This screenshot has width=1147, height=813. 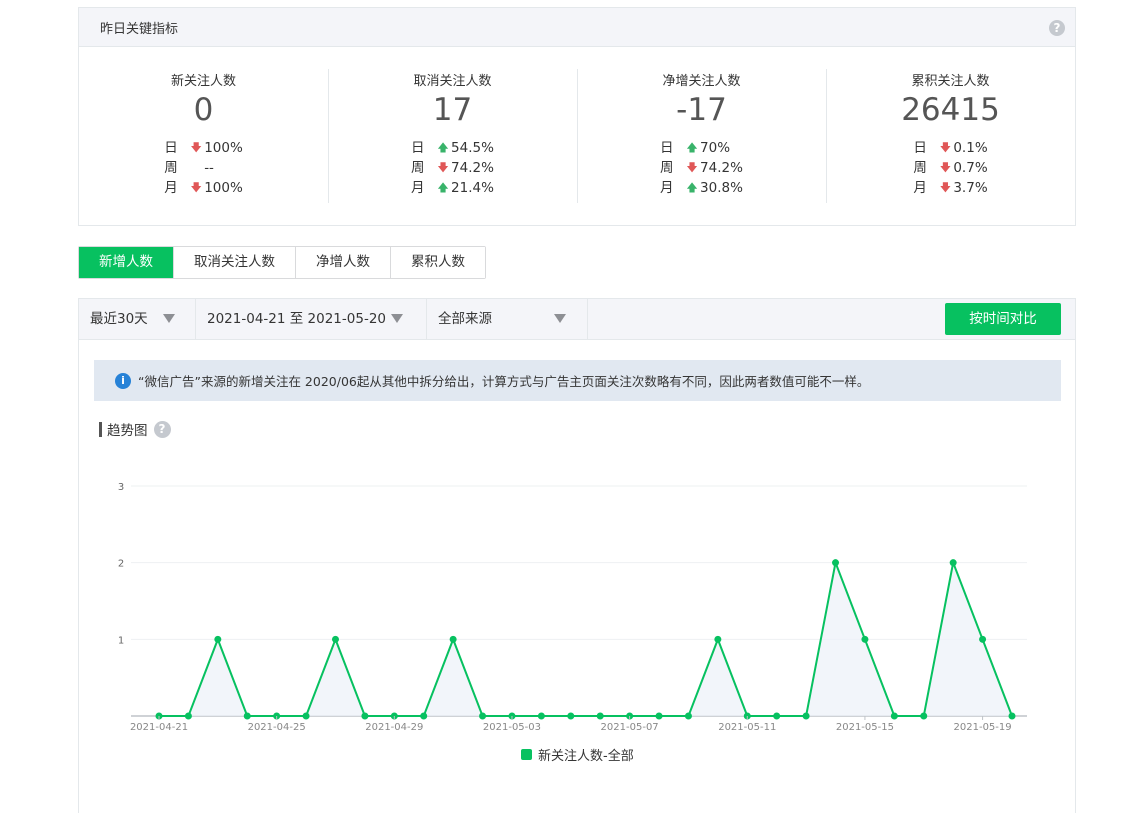 I want to click on tab-net: 净增人数, so click(x=342, y=262).